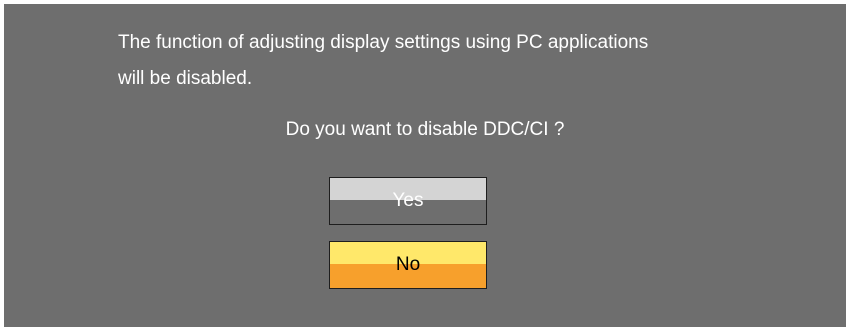  What do you see at coordinates (425, 129) in the screenshot?
I see `question-text: Do you want to disable DDC/CI ?` at bounding box center [425, 129].